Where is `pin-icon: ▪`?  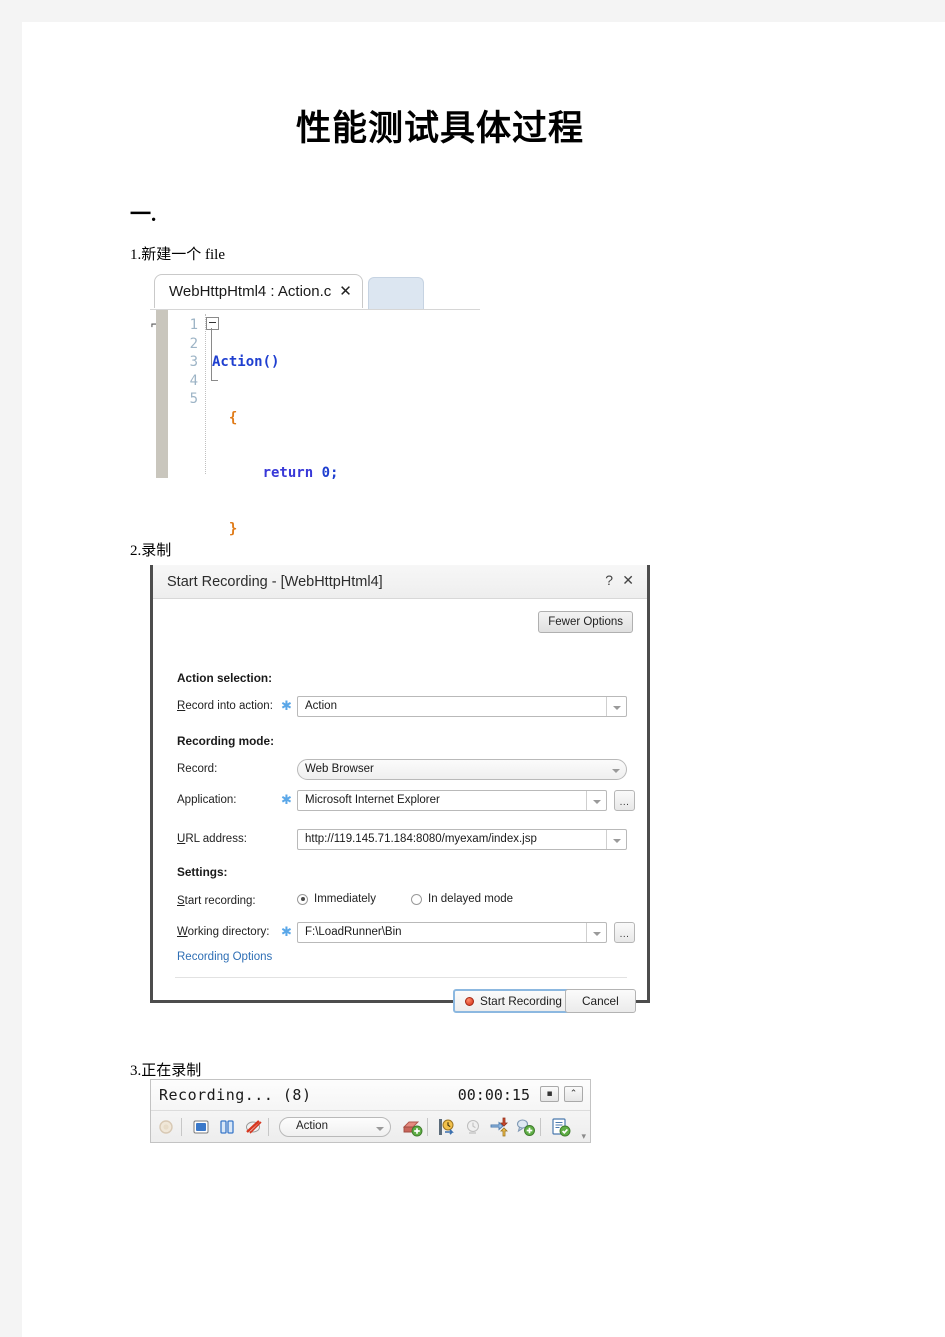
pin-icon: ▪ is located at coordinates (549, 1094).